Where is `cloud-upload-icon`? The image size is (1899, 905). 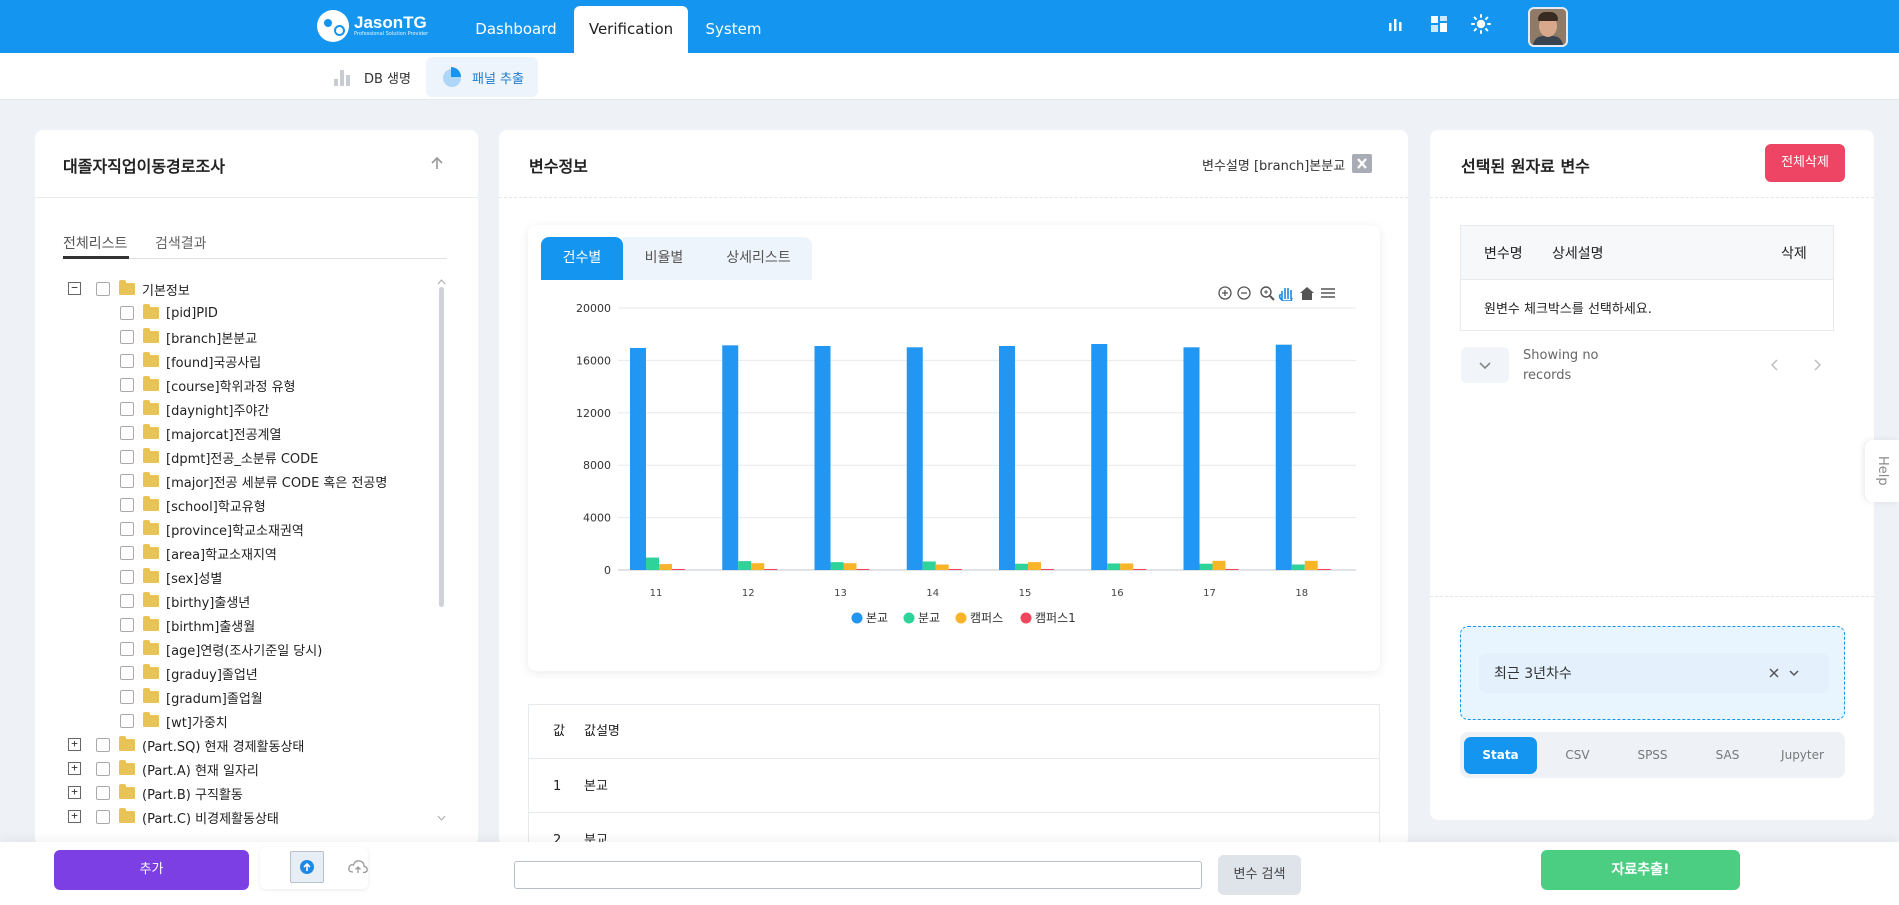
cloud-upload-icon is located at coordinates (358, 867).